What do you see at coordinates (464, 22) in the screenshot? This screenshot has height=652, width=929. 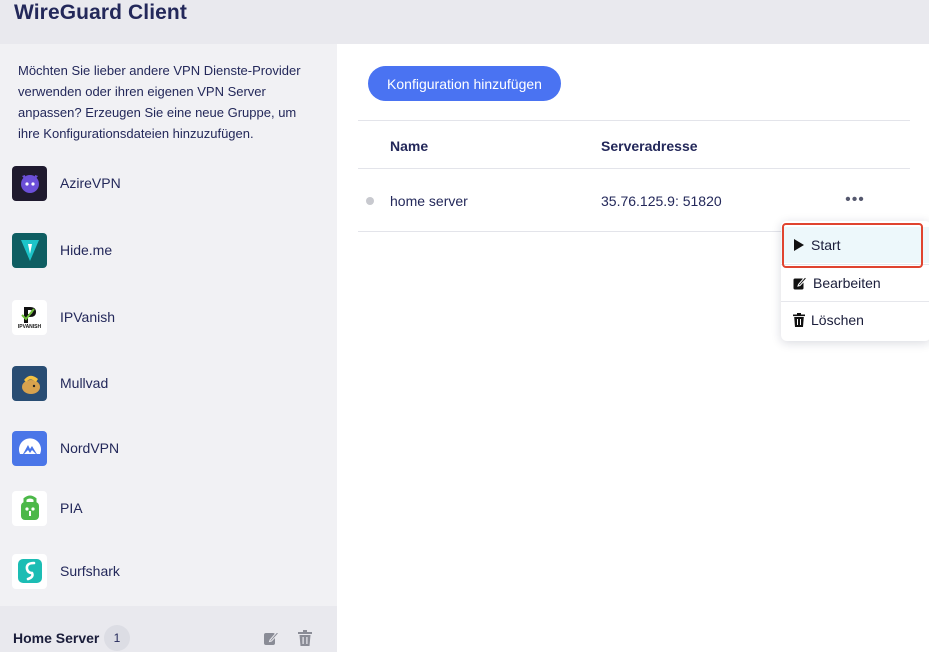 I see `title-bar: WireGuard Client` at bounding box center [464, 22].